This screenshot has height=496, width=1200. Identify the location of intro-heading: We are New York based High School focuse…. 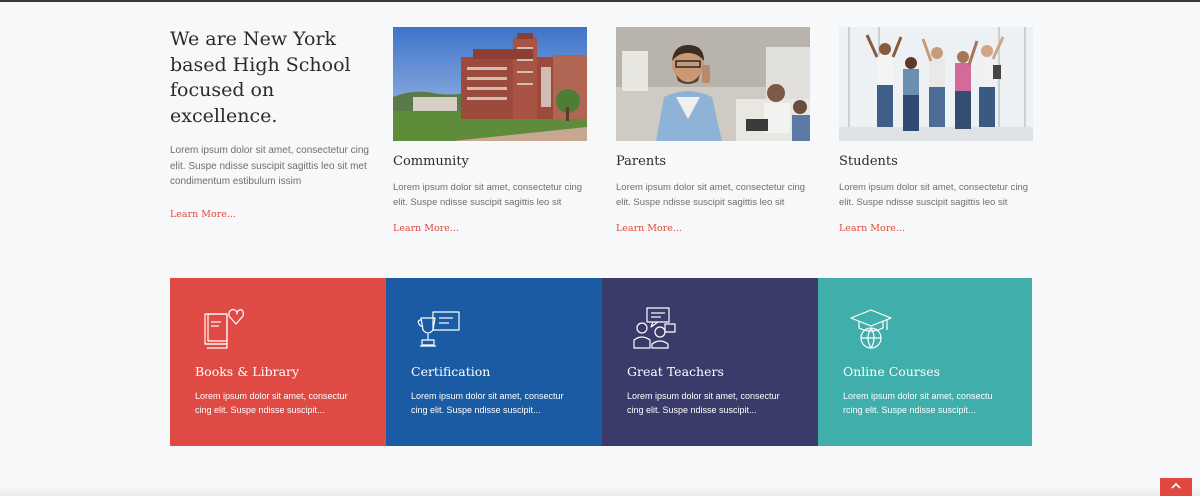
(260, 77).